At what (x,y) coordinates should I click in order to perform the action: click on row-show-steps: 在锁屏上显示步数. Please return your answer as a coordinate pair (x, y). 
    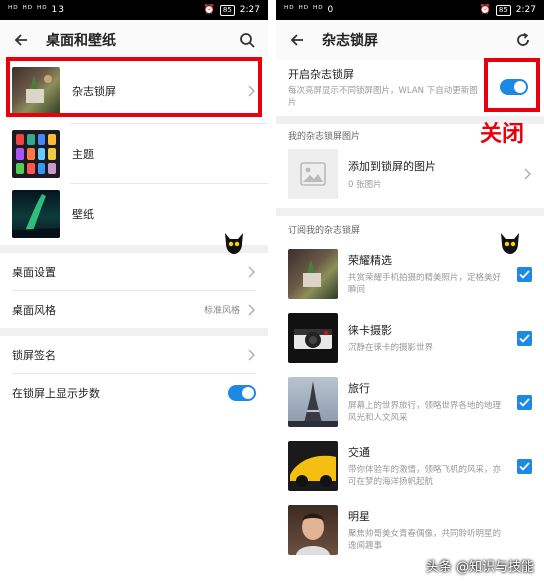
    Looking at the image, I should click on (134, 392).